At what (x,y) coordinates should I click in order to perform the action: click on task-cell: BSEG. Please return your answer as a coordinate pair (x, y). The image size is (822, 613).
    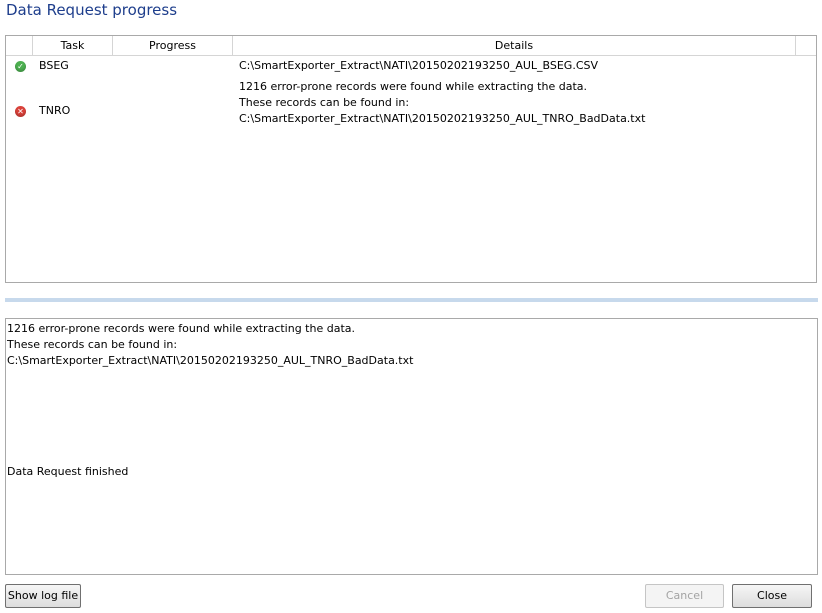
    Looking at the image, I should click on (54, 65).